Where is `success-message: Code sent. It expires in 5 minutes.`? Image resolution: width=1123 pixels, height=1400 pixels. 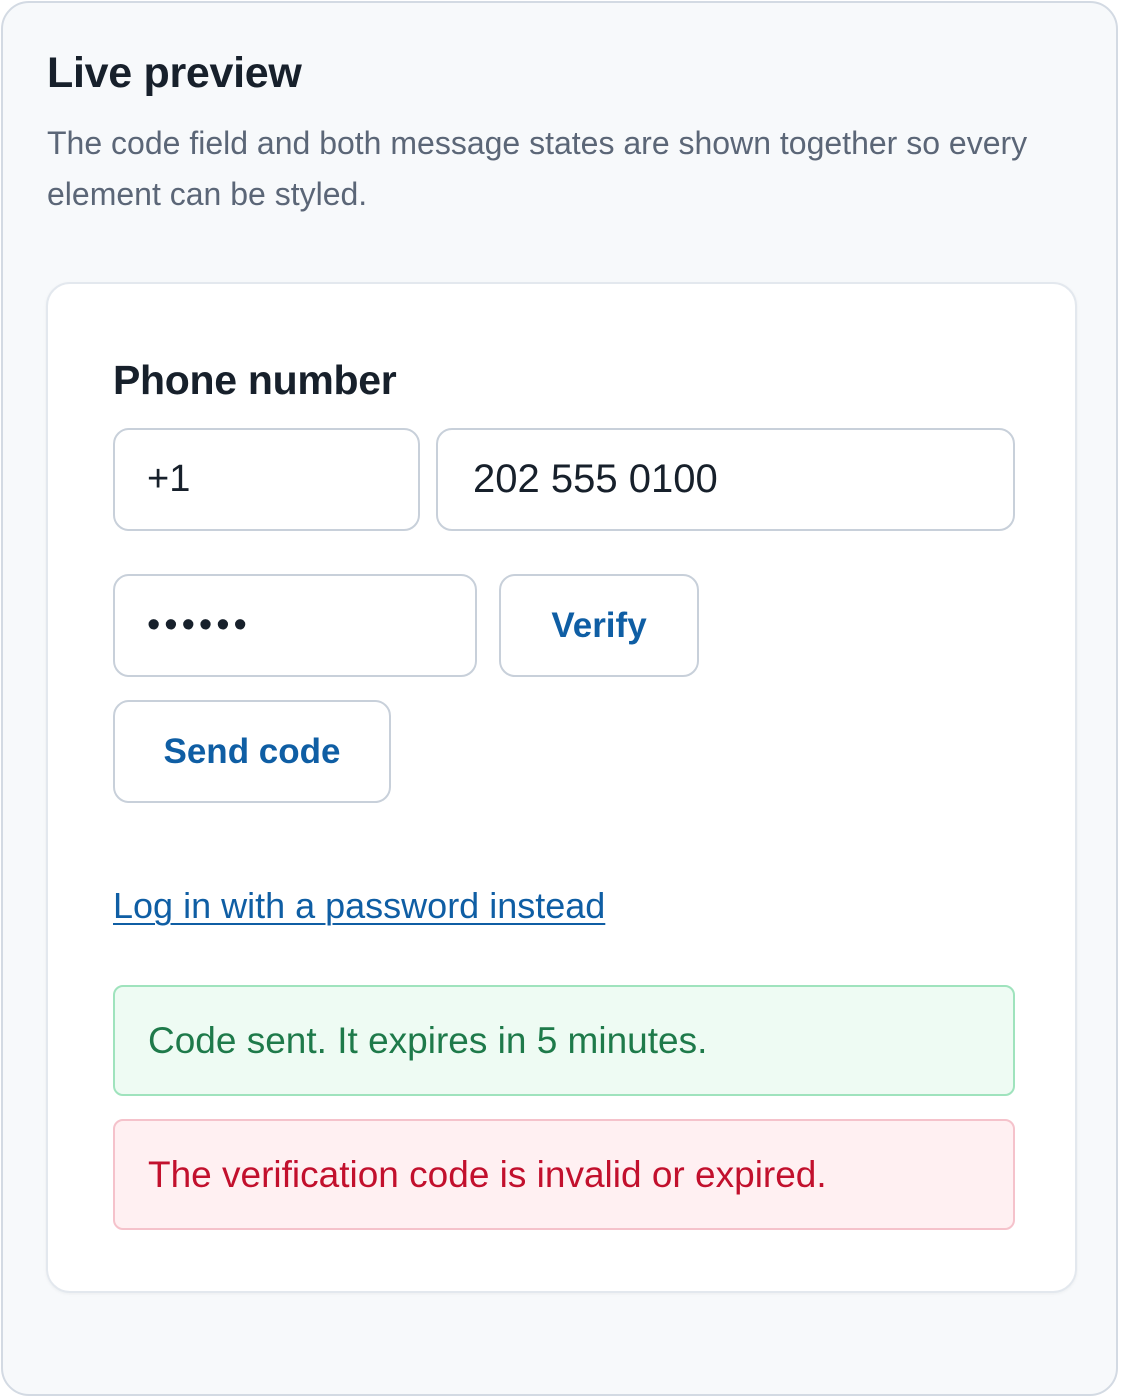 success-message: Code sent. It expires in 5 minutes. is located at coordinates (564, 1040).